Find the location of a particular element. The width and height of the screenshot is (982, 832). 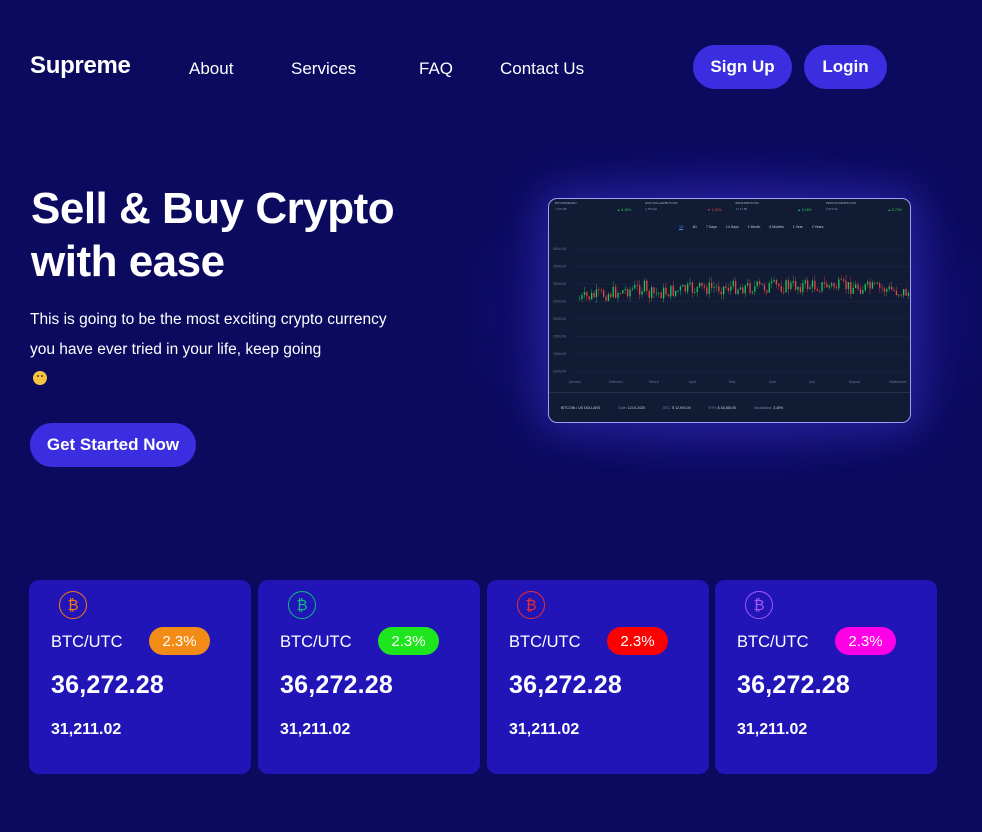

ticker-name: PROFOUND/BITCOIN is located at coordinates (840, 203).